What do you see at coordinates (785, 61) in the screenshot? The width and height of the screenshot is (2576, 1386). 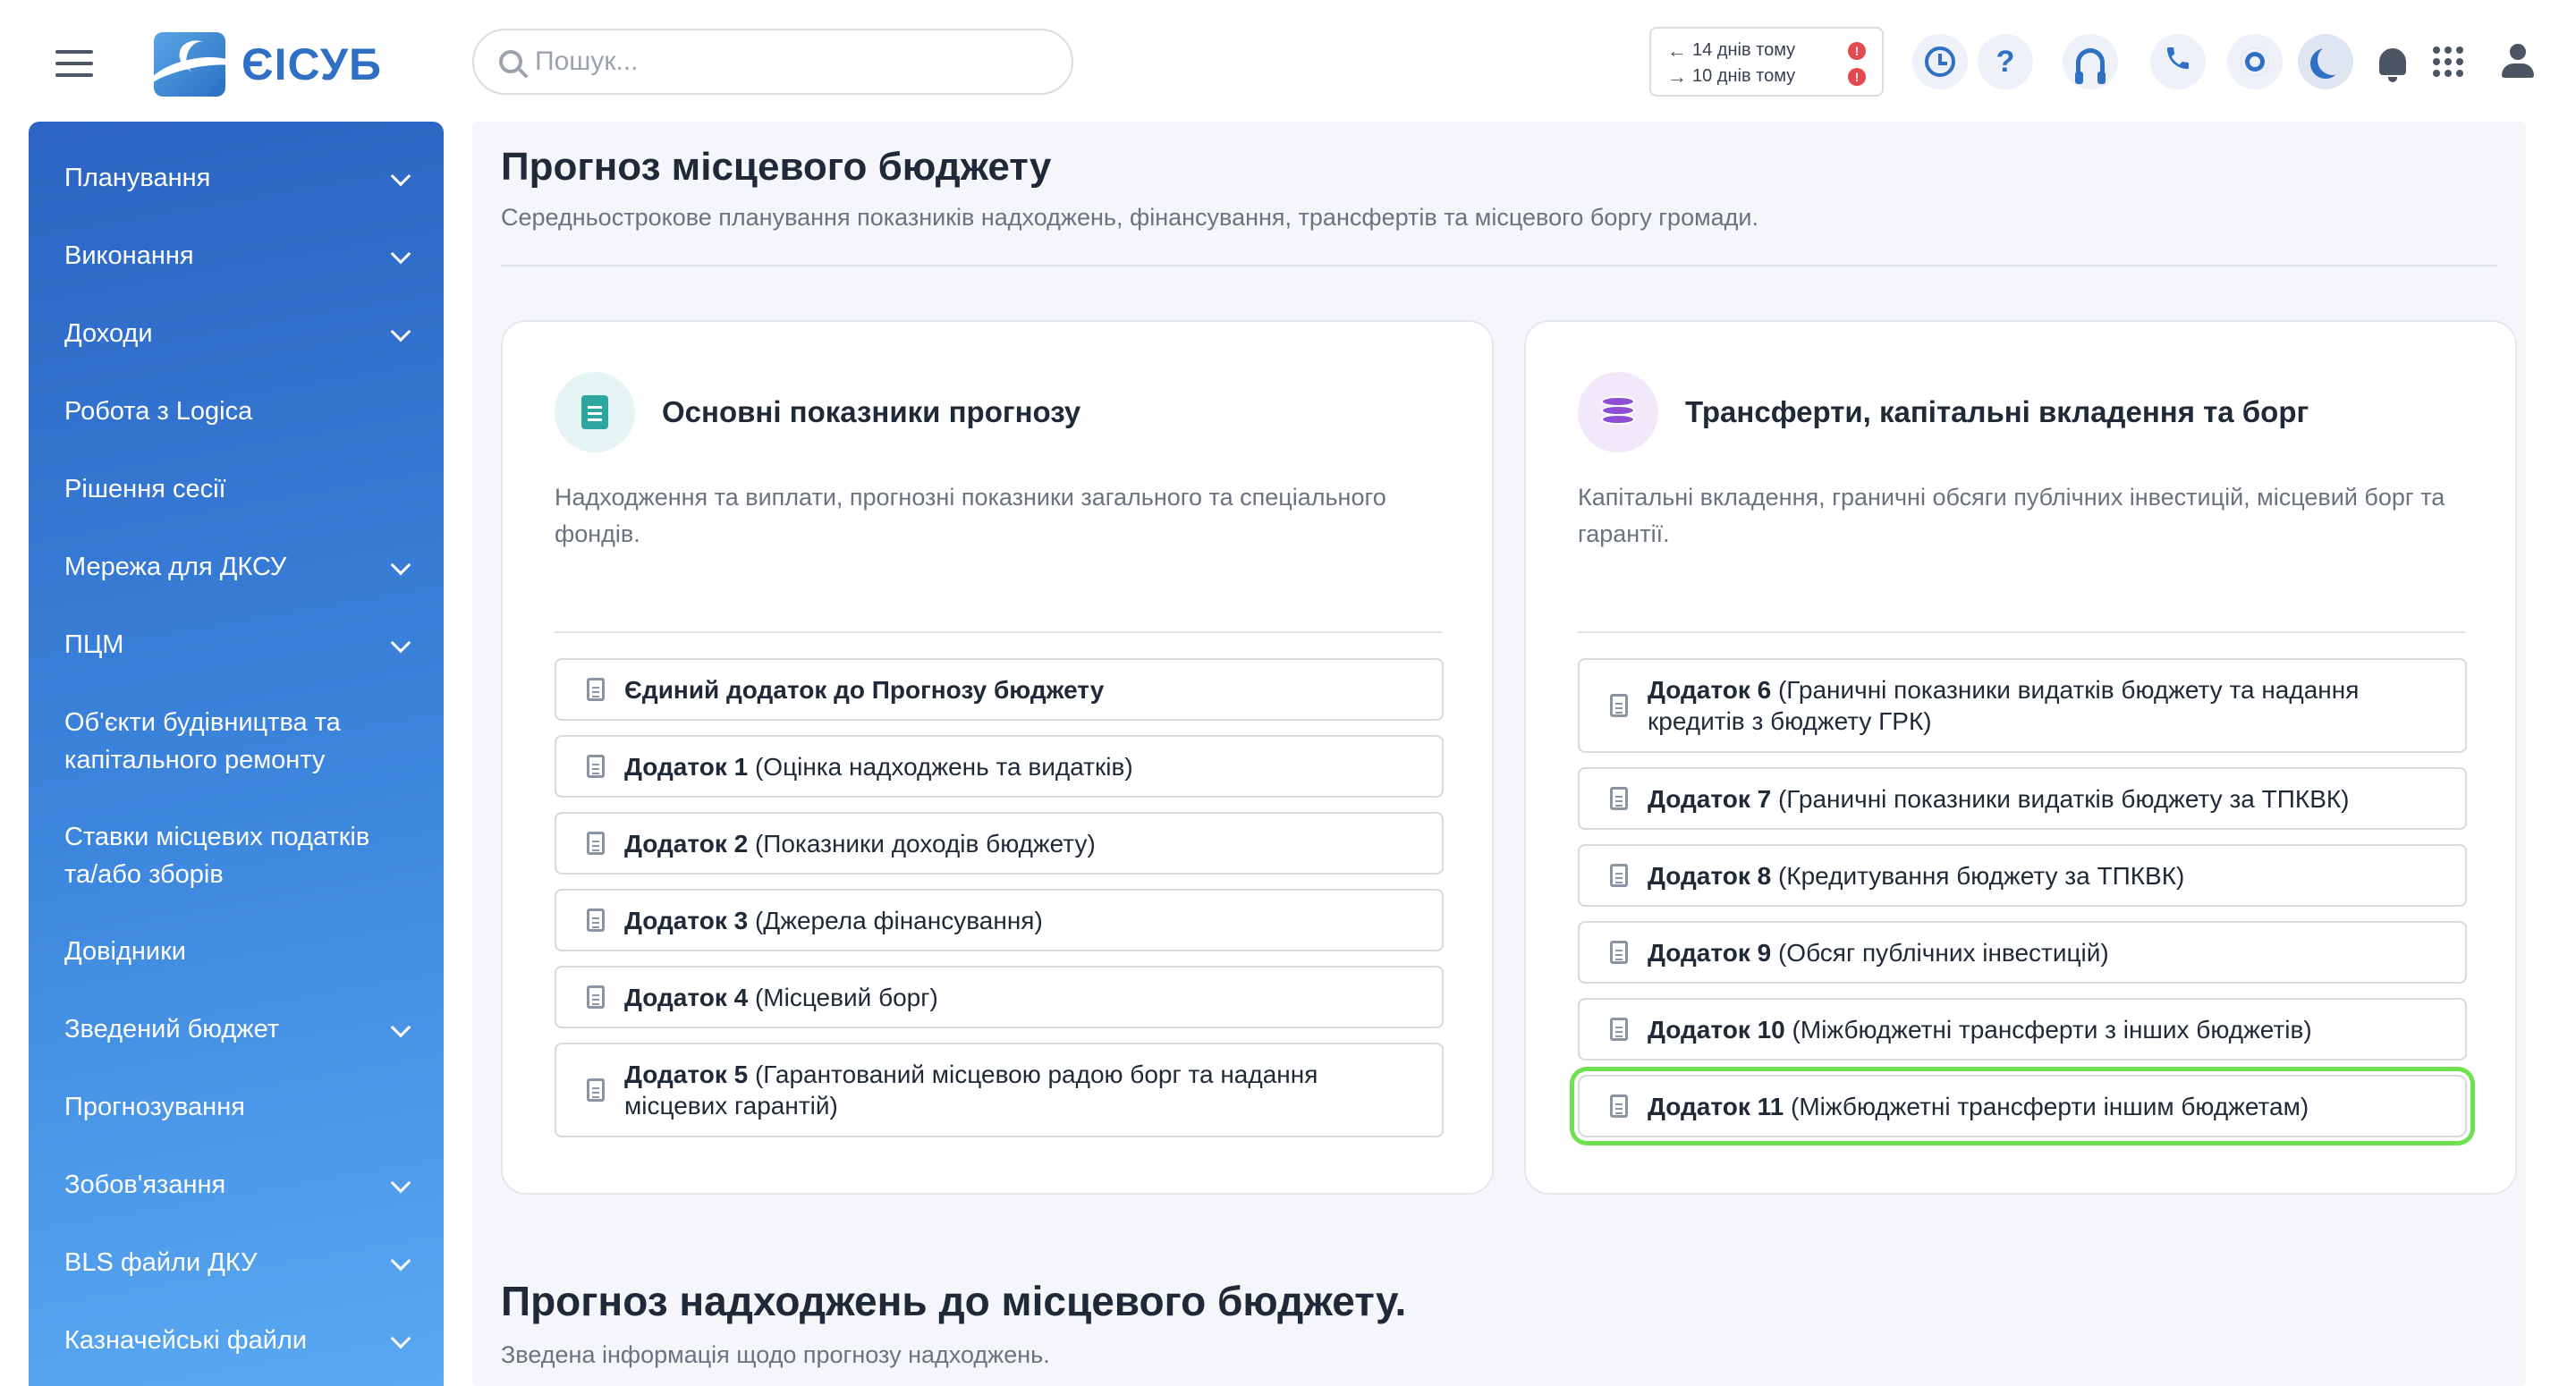 I see `search-input` at bounding box center [785, 61].